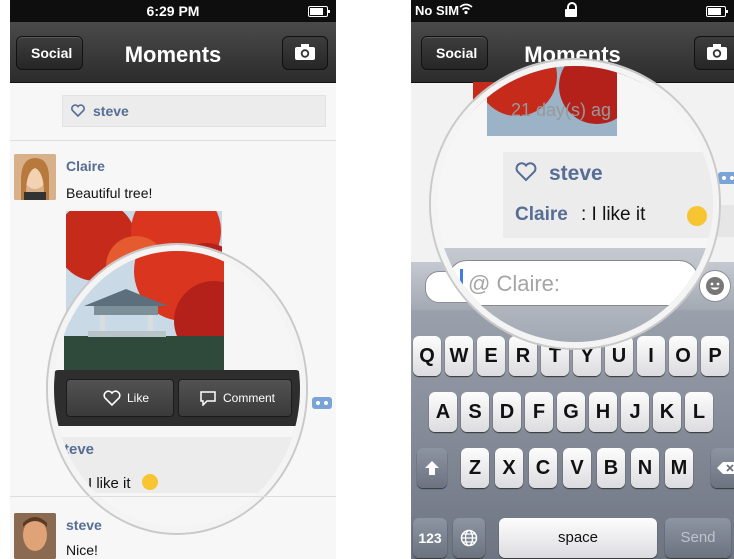 The width and height of the screenshot is (734, 559). I want to click on post-author: Claire, so click(85, 166).